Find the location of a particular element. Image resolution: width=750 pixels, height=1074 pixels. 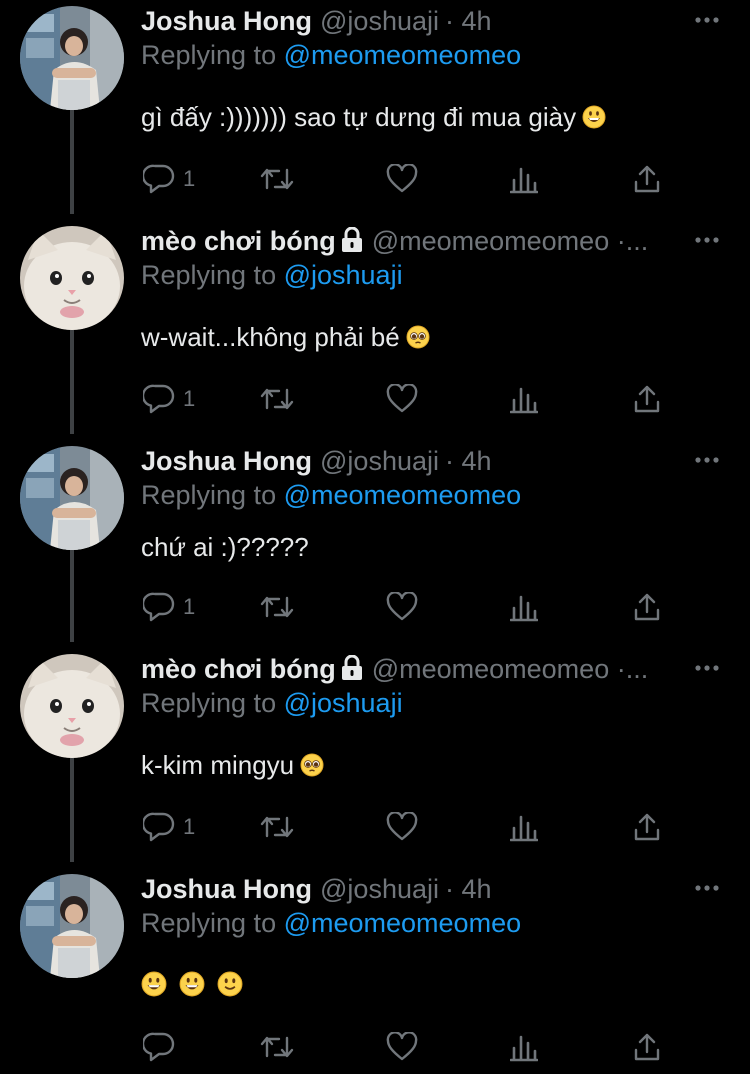

replying-to: Replying to @joshuaji is located at coordinates (272, 275).